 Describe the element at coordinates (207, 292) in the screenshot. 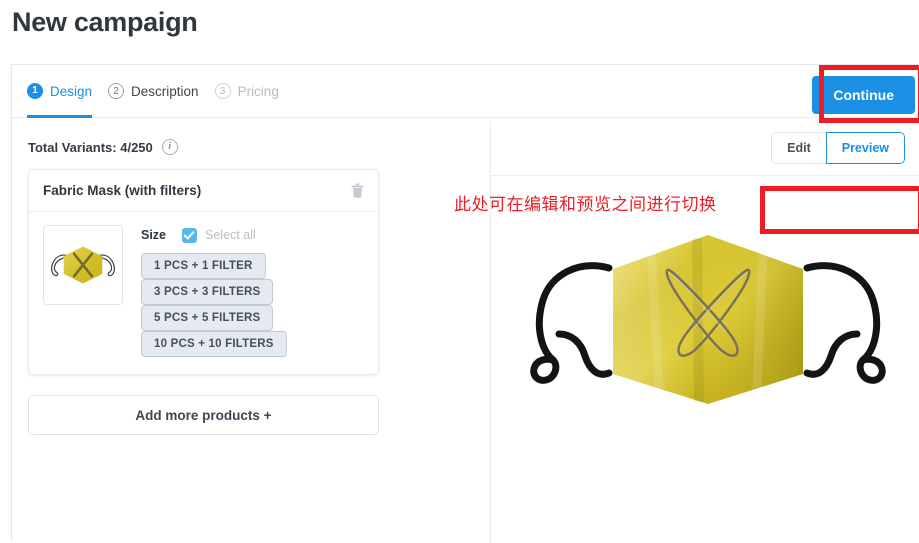

I see `variant-chip: 3 PCS + 3 FILTERS` at that location.